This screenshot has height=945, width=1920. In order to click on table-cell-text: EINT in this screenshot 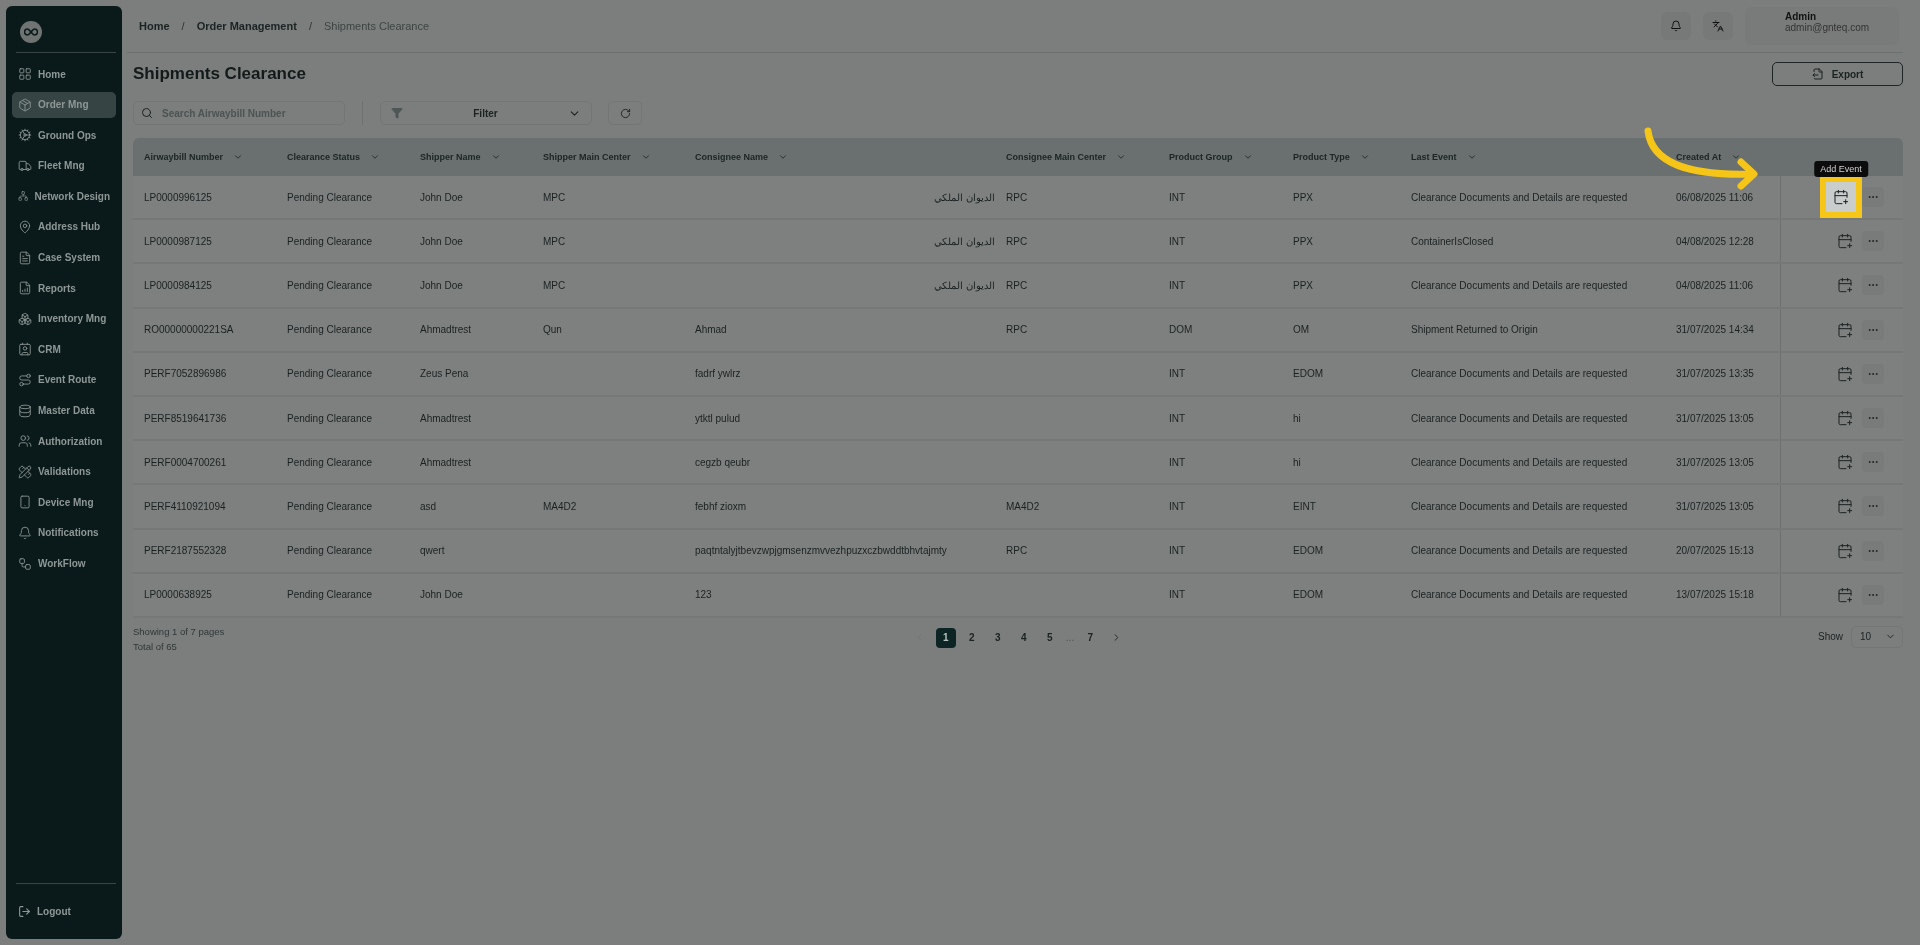, I will do `click(1304, 506)`.